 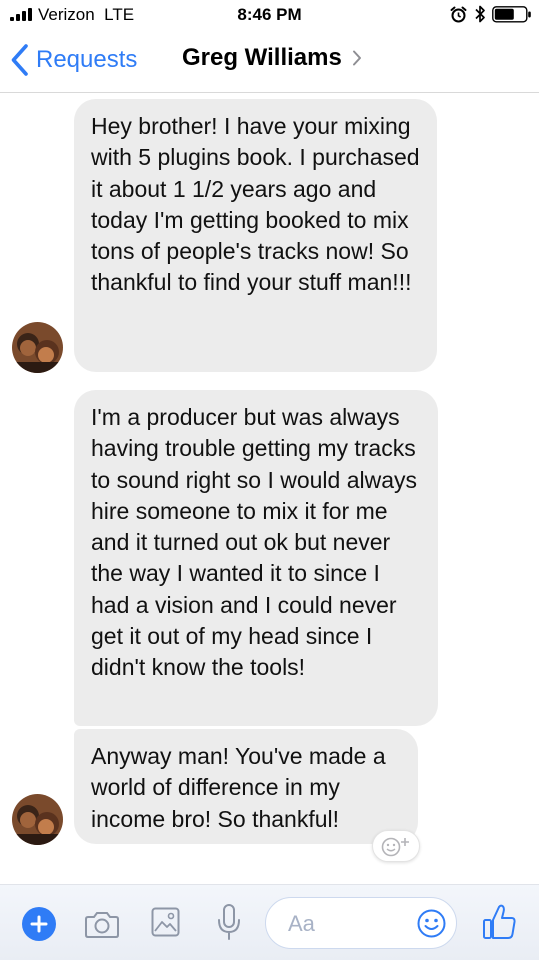 I want to click on plus-icon, so click(x=39, y=924).